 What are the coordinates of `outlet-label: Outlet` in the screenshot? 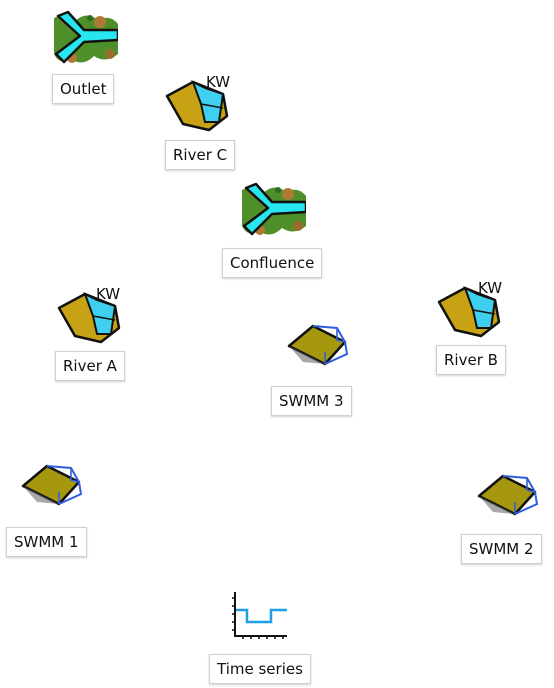 It's located at (83, 89).